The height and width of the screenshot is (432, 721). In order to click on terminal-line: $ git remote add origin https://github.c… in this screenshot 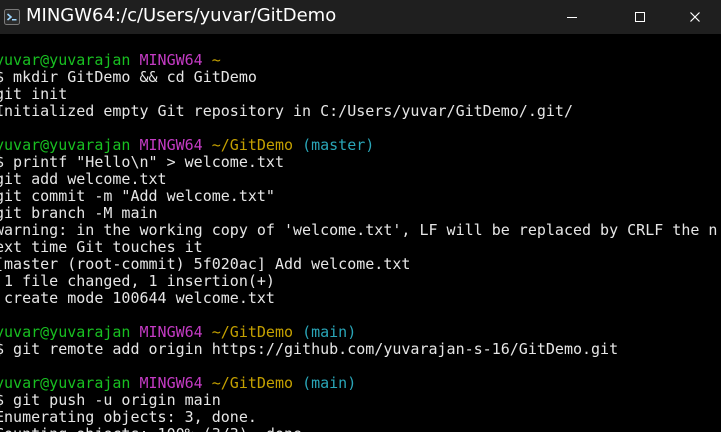, I will do `click(358, 349)`.